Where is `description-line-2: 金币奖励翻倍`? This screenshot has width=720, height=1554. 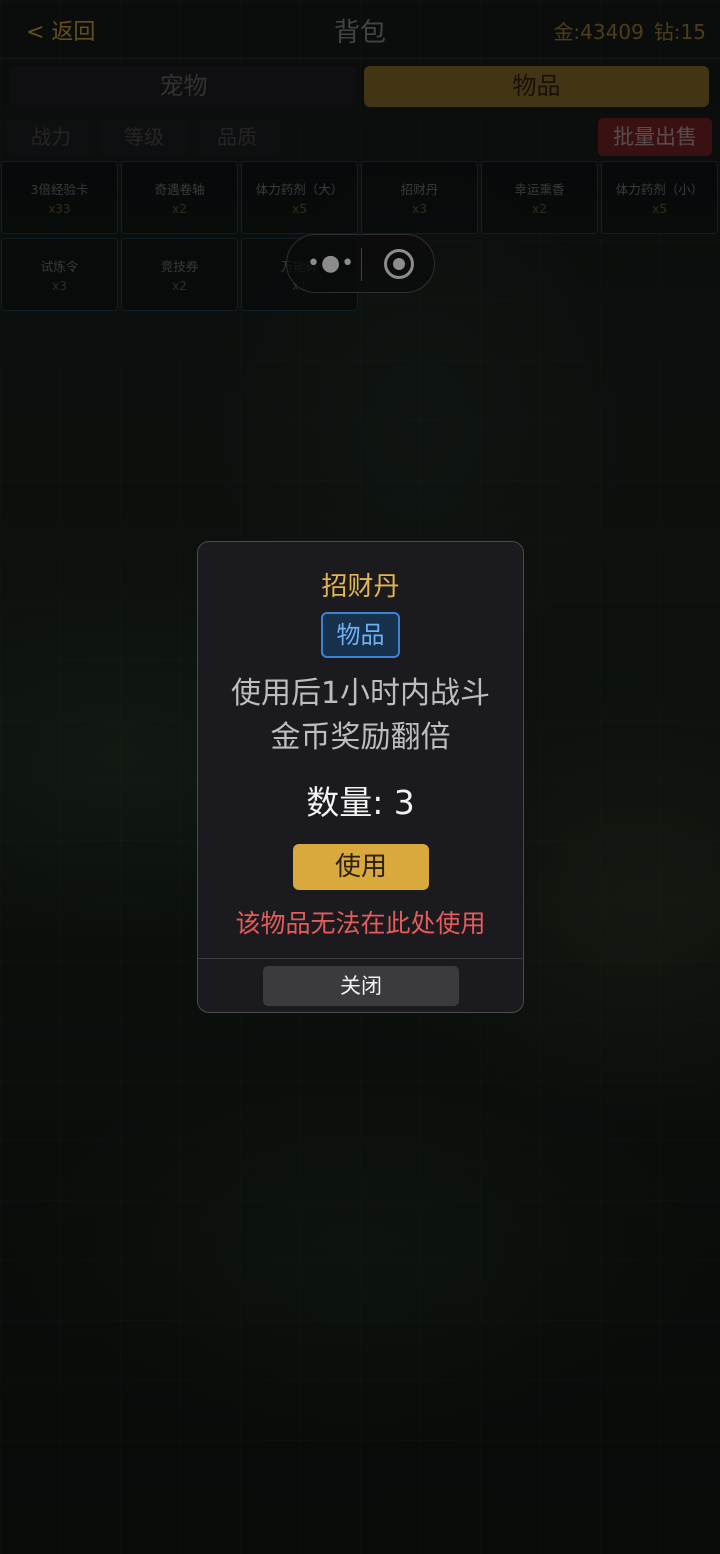 description-line-2: 金币奖励翻倍 is located at coordinates (360, 737).